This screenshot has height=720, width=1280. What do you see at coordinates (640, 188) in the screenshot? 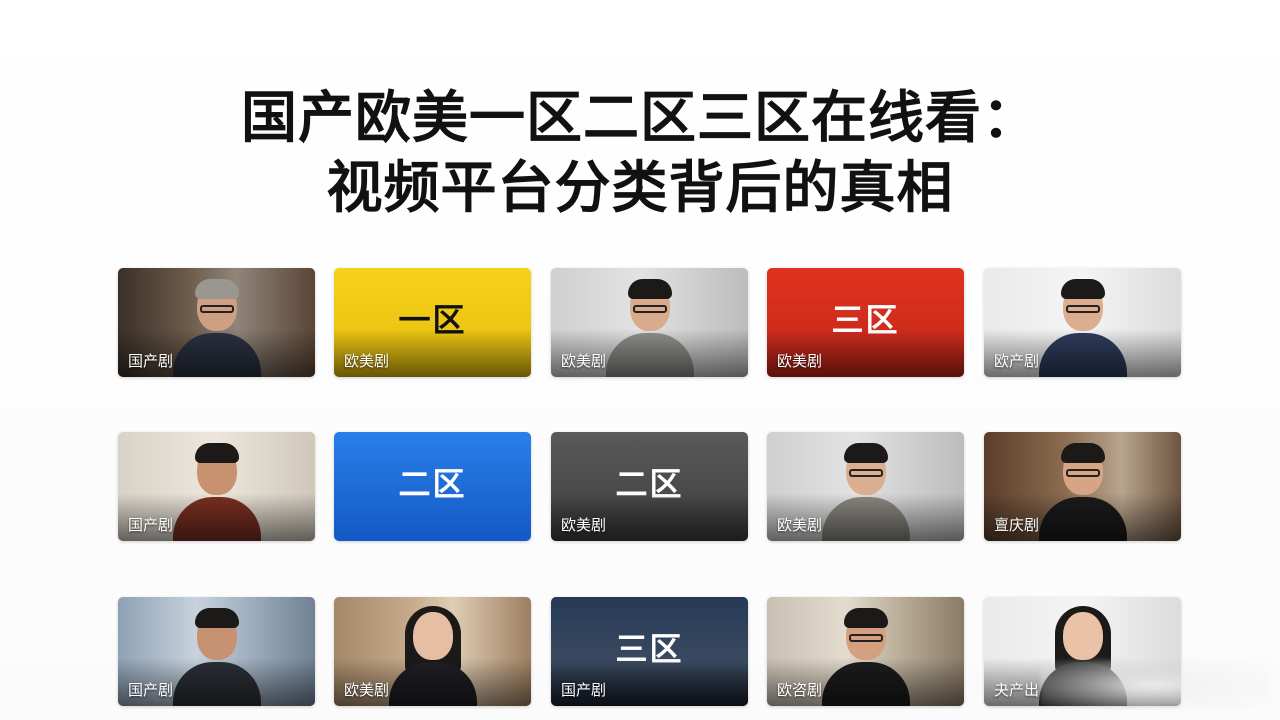
I see `title-line-2: 视频平台分类背后的真相` at bounding box center [640, 188].